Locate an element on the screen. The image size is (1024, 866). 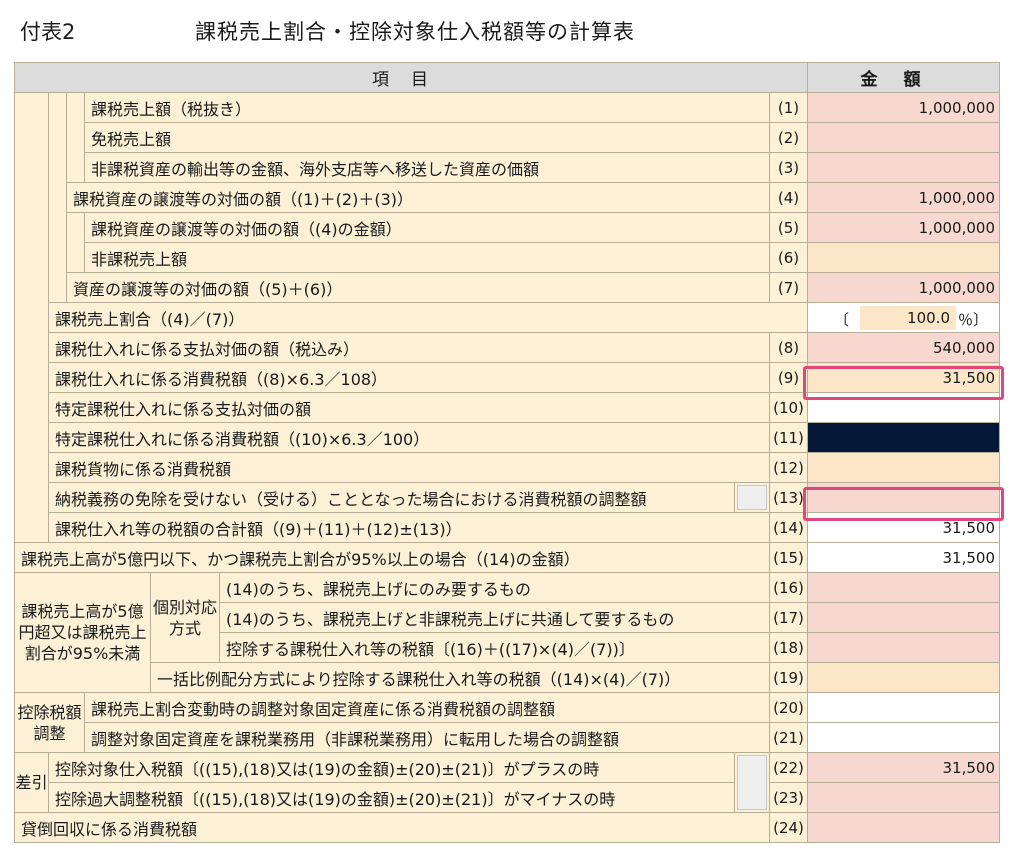
row-label: 非課税資産の輸出等の金額、海外支店等へ移送した資産の価額 is located at coordinates (427, 167).